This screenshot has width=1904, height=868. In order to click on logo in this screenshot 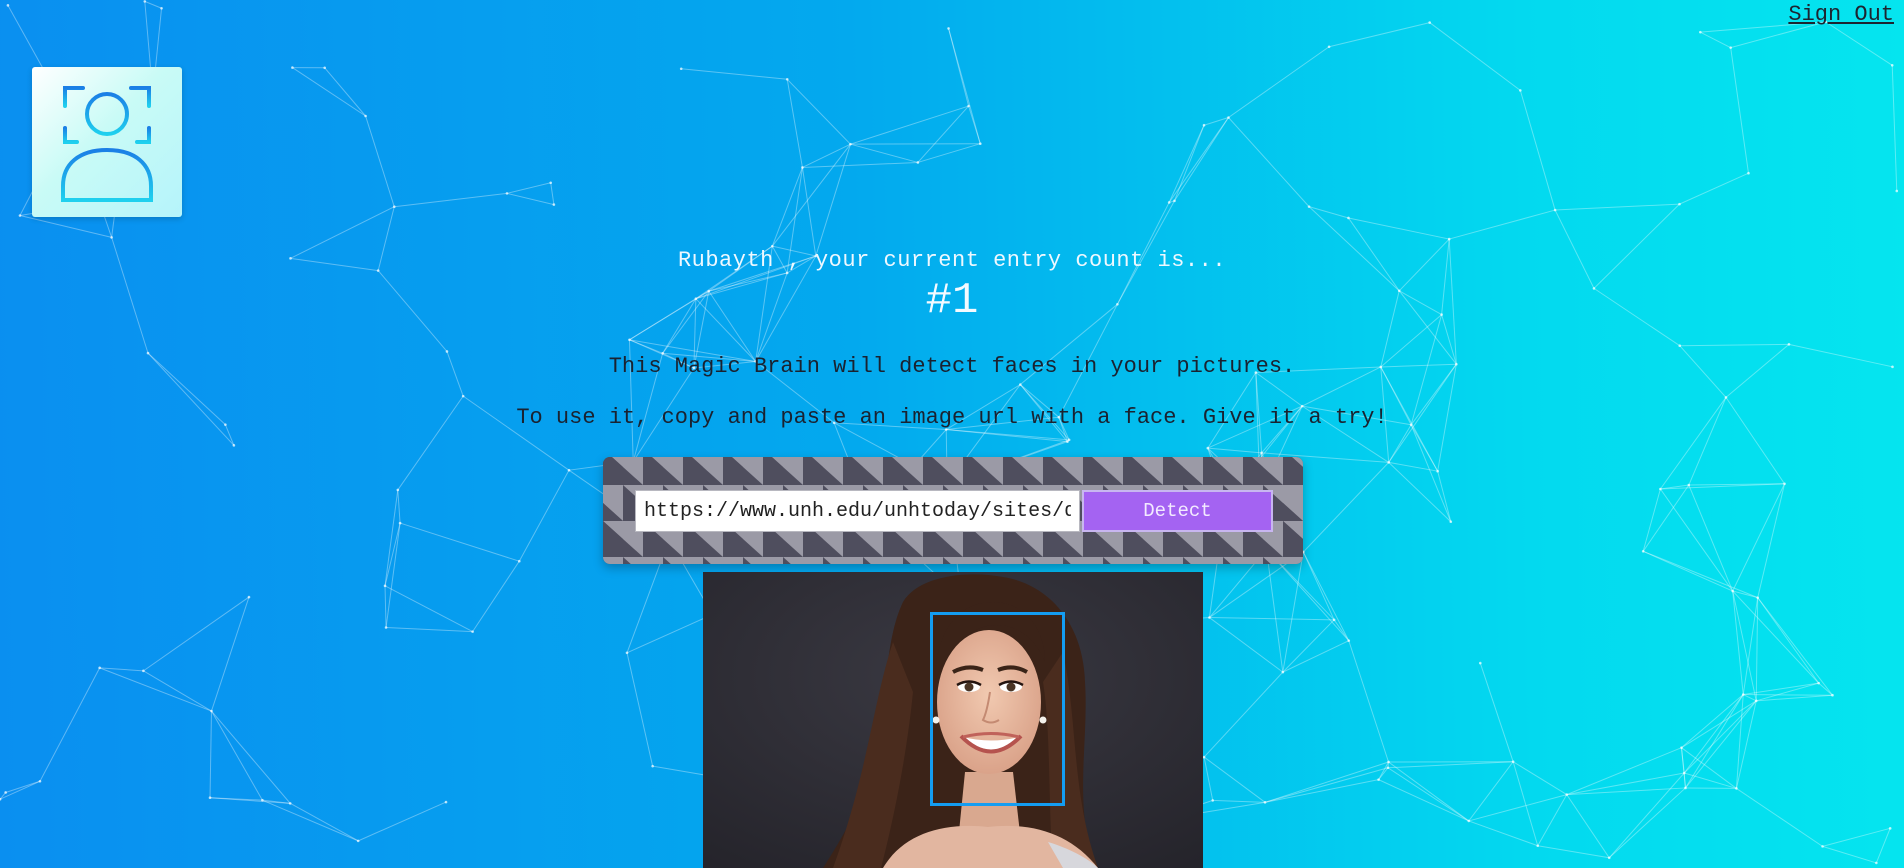, I will do `click(107, 142)`.